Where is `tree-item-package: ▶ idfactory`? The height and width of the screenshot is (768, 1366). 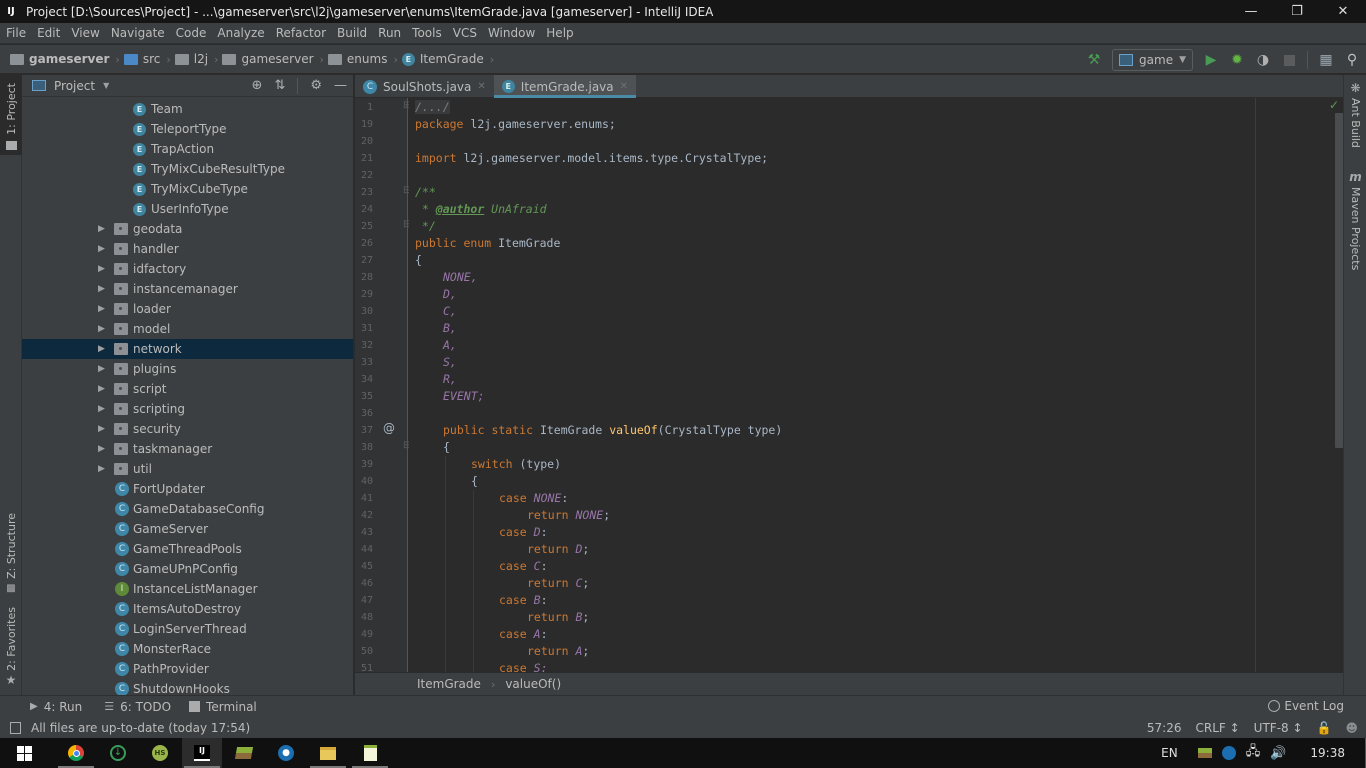
tree-item-package: ▶ idfactory is located at coordinates (187, 269).